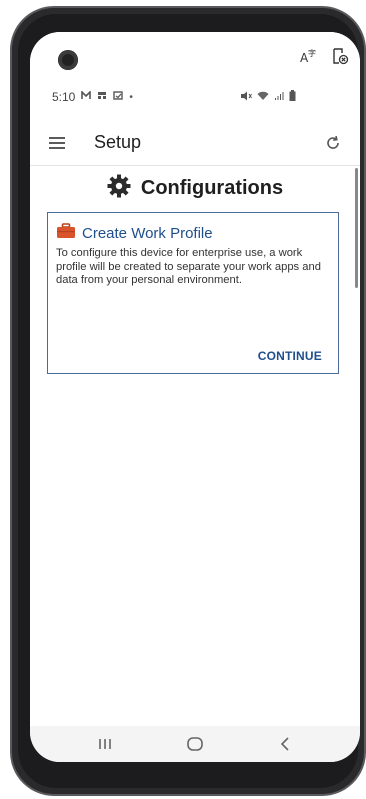 The height and width of the screenshot is (799, 366). Describe the element at coordinates (147, 233) in the screenshot. I see `card-title: Create Work Profile` at that location.